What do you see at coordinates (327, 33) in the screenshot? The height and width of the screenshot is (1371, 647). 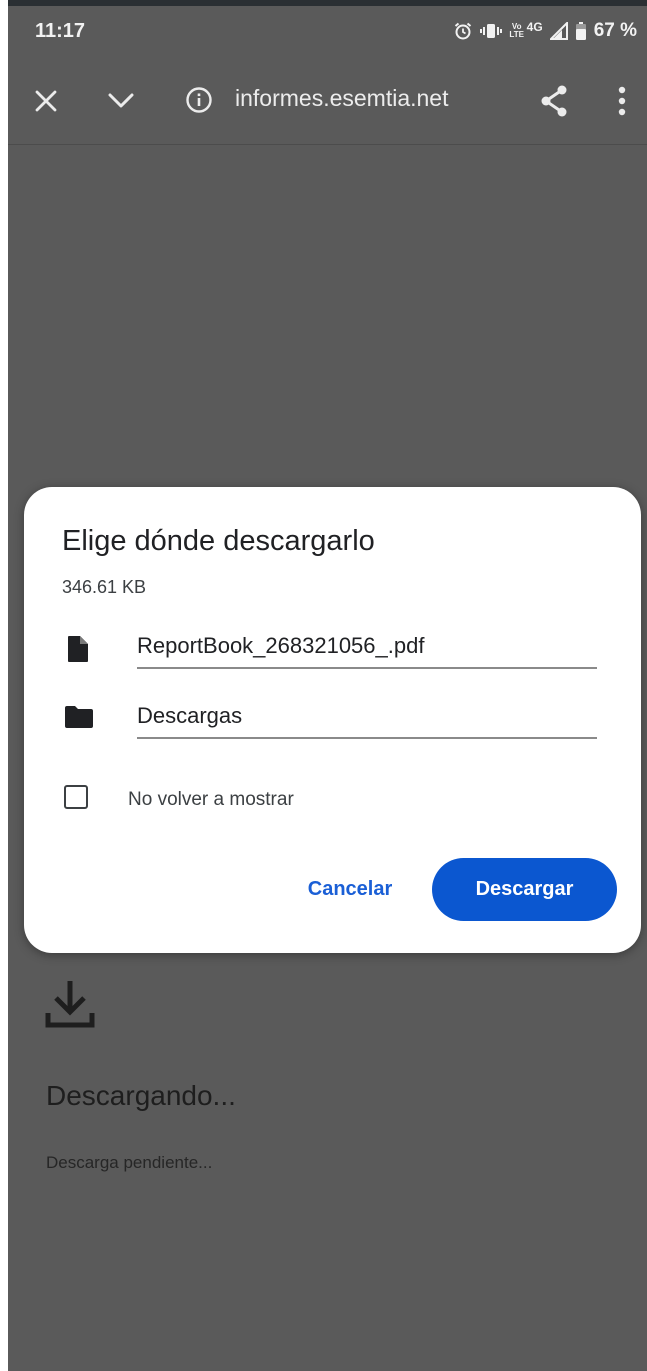 I see `status-bar: 11:17 Vo LTE 4G 67 %` at bounding box center [327, 33].